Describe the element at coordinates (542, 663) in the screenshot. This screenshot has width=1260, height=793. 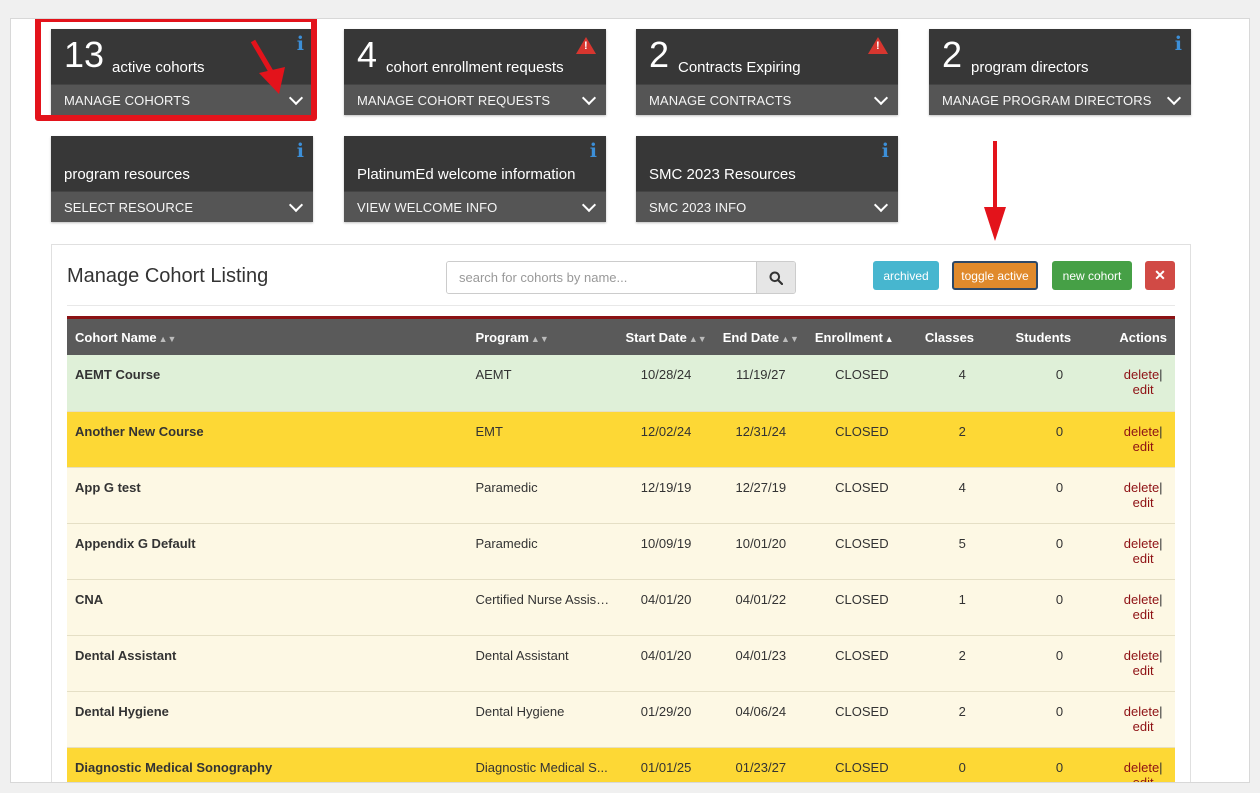
I see `cell-program: Dental Assistant` at that location.